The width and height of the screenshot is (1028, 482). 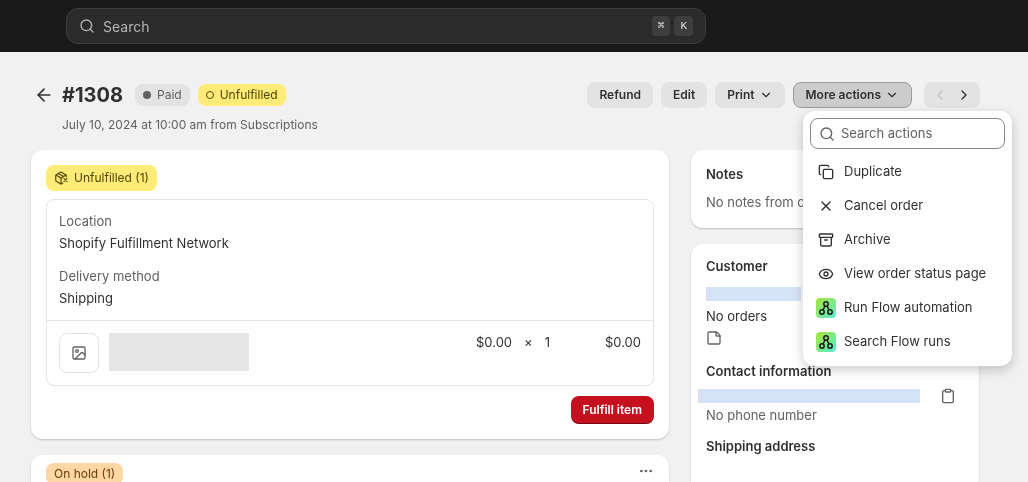 I want to click on shortcut-key: K, so click(x=683, y=26).